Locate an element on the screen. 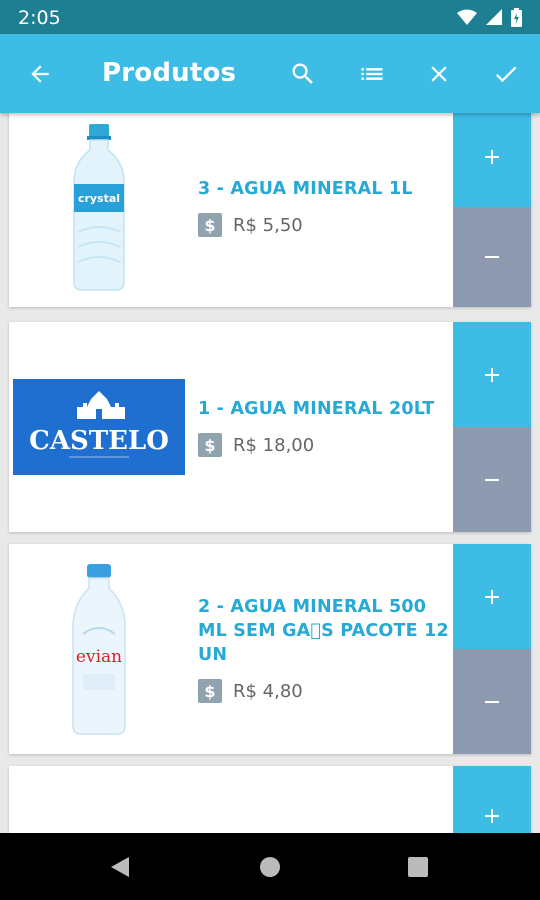 This screenshot has width=540, height=900. app-bar: Produtos is located at coordinates (270, 73).